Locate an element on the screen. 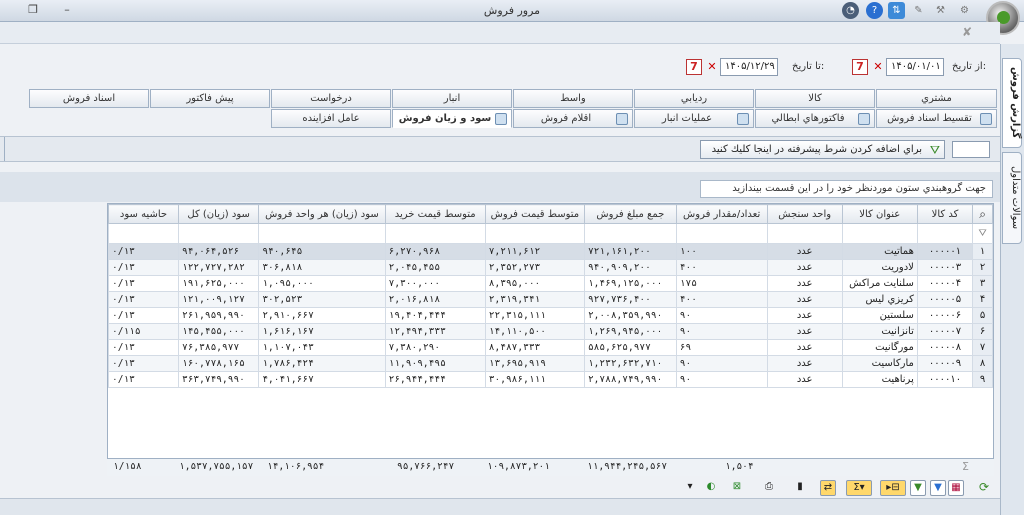  clear-from-date-icon: ✕ is located at coordinates (878, 67).